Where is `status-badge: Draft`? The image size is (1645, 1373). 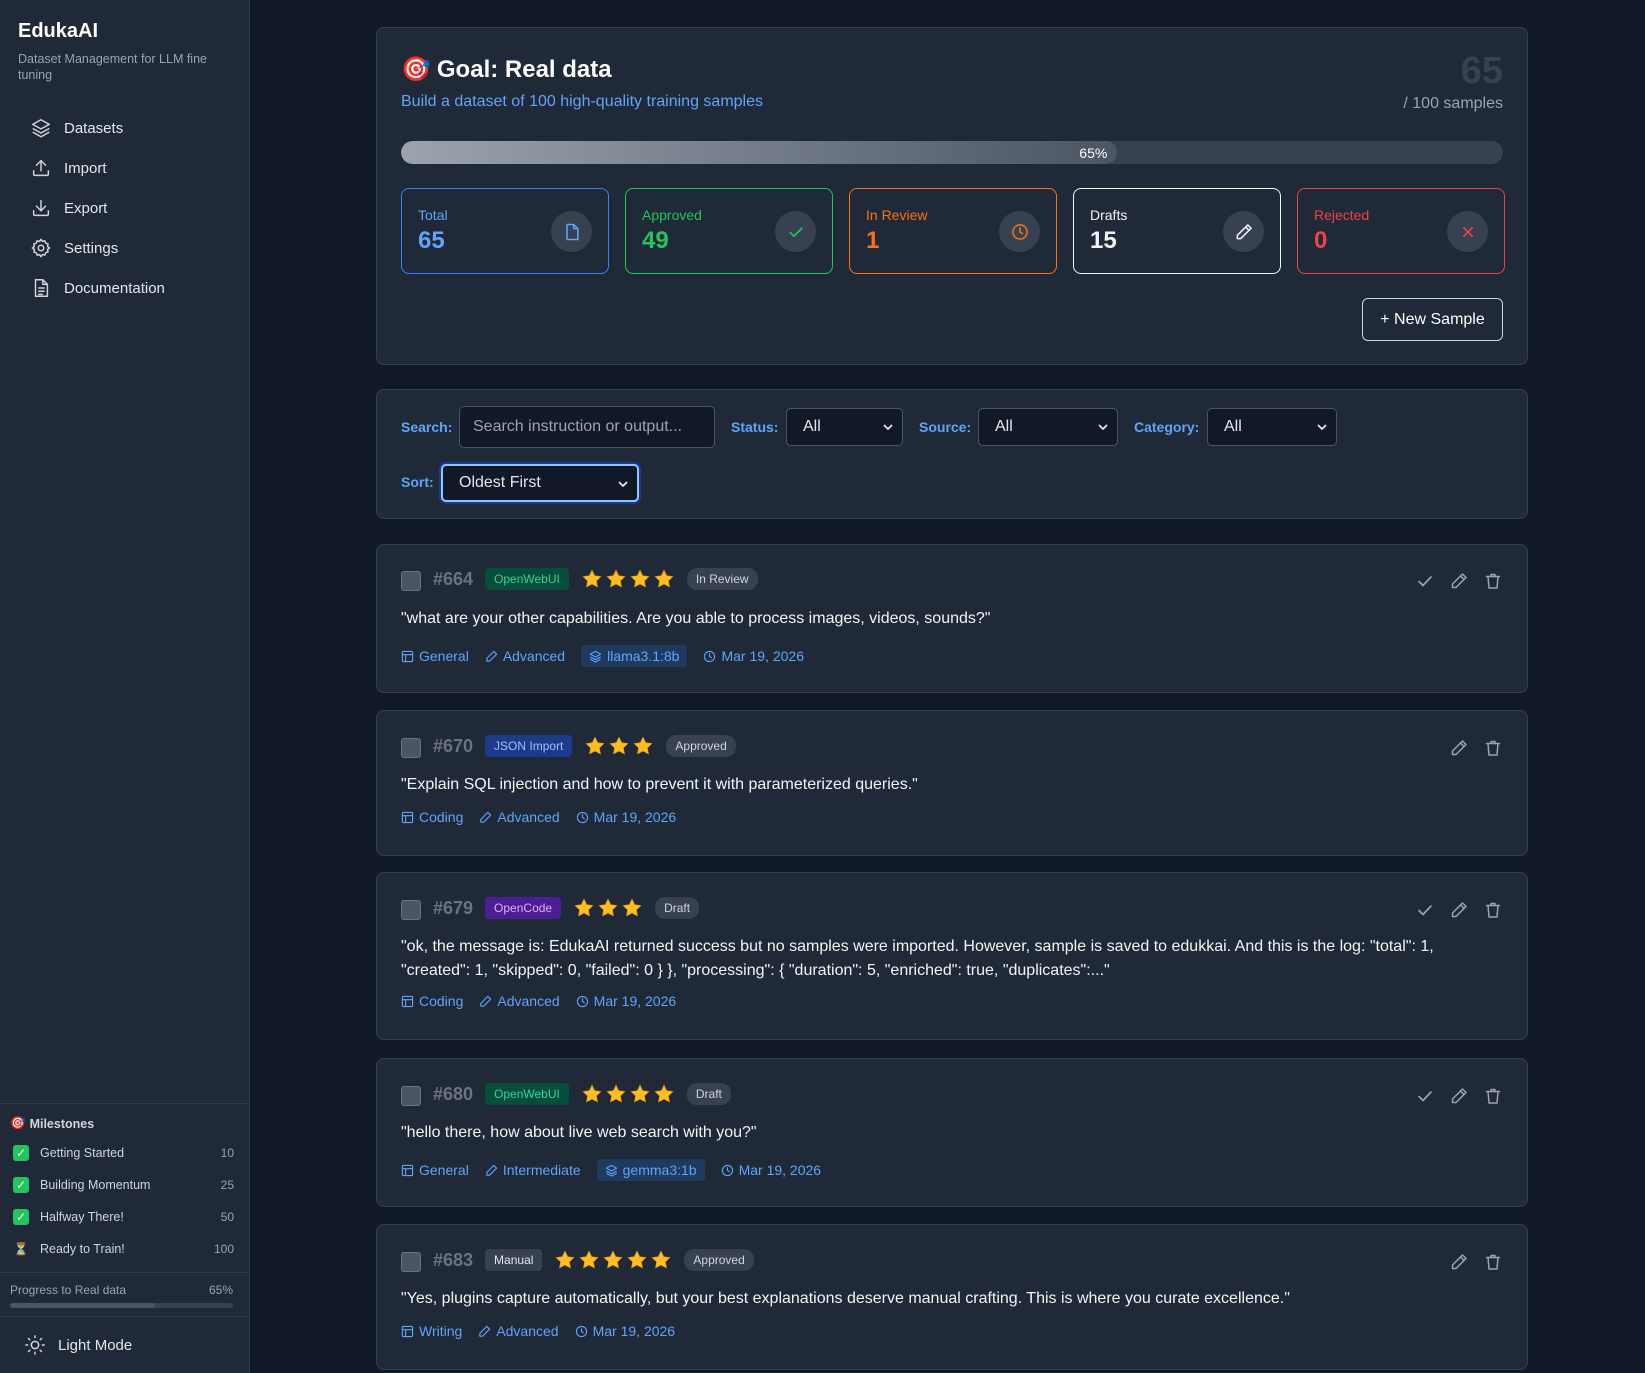
status-badge: Draft is located at coordinates (677, 908).